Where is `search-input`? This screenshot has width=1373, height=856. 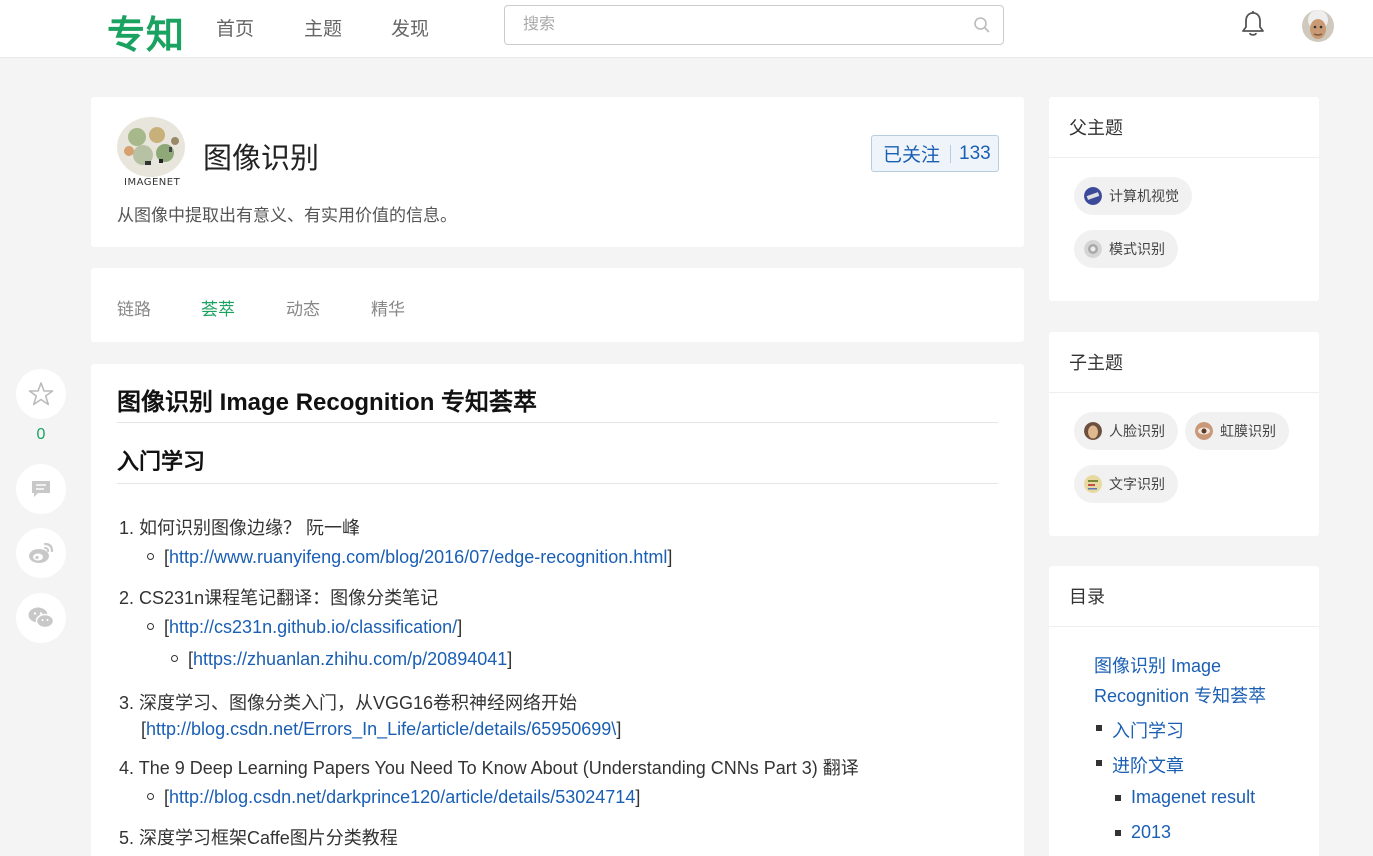
search-input is located at coordinates (743, 25).